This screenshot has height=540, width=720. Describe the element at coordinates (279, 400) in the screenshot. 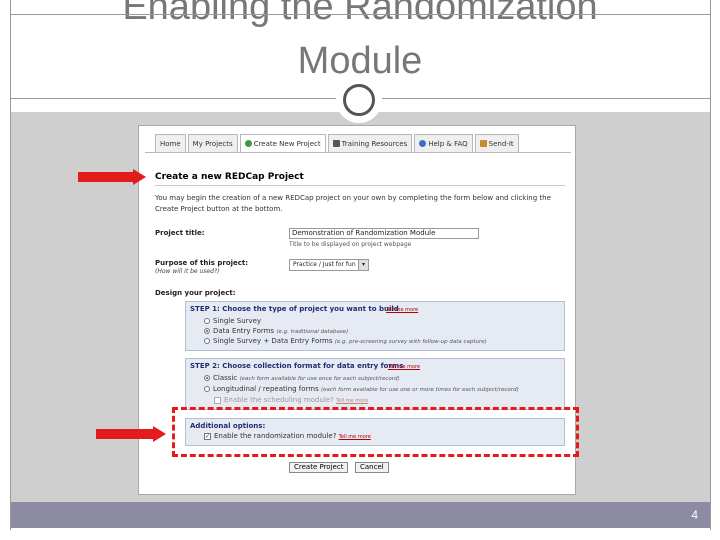

I see `scheduling-label: Enable the scheduling module?` at that location.